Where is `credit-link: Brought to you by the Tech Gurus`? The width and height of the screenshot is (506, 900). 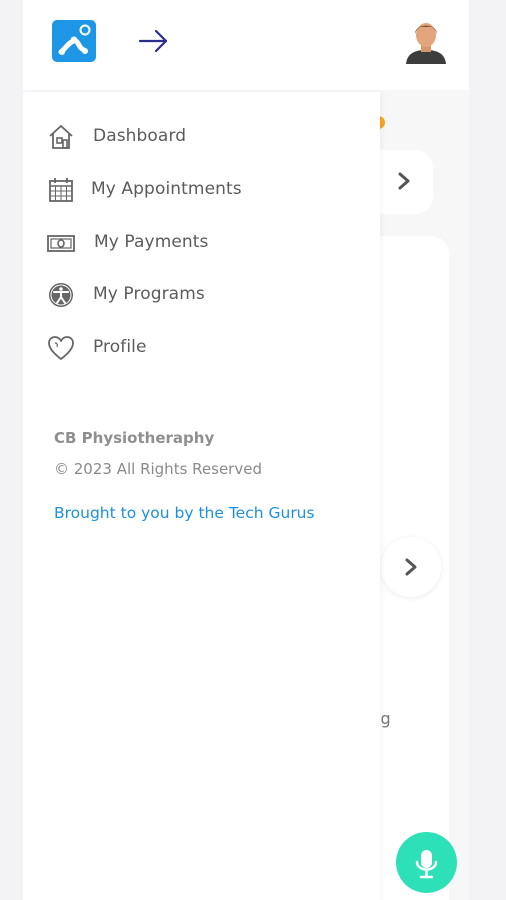
credit-link: Brought to you by the Tech Gurus is located at coordinates (184, 513).